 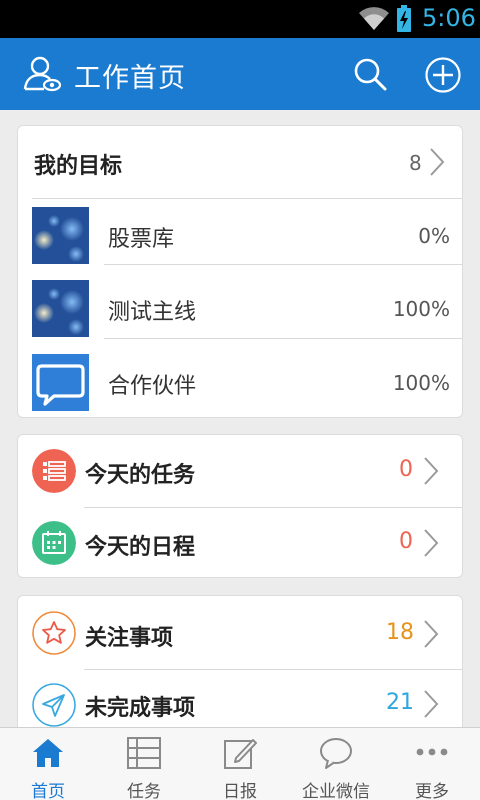 I want to click on nav-home: 首页, so click(x=48, y=764).